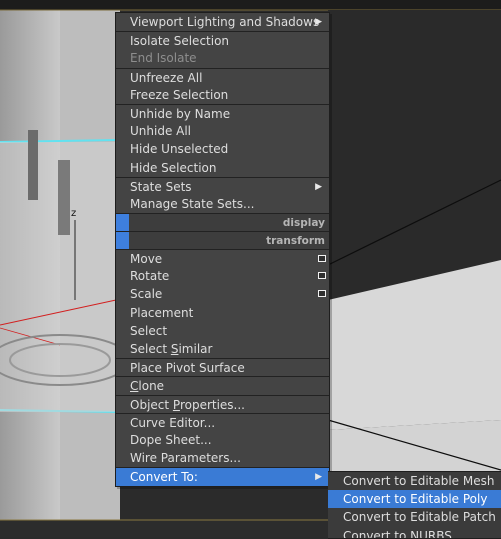  What do you see at coordinates (222, 385) in the screenshot?
I see `menu-item-clone: Clone` at bounding box center [222, 385].